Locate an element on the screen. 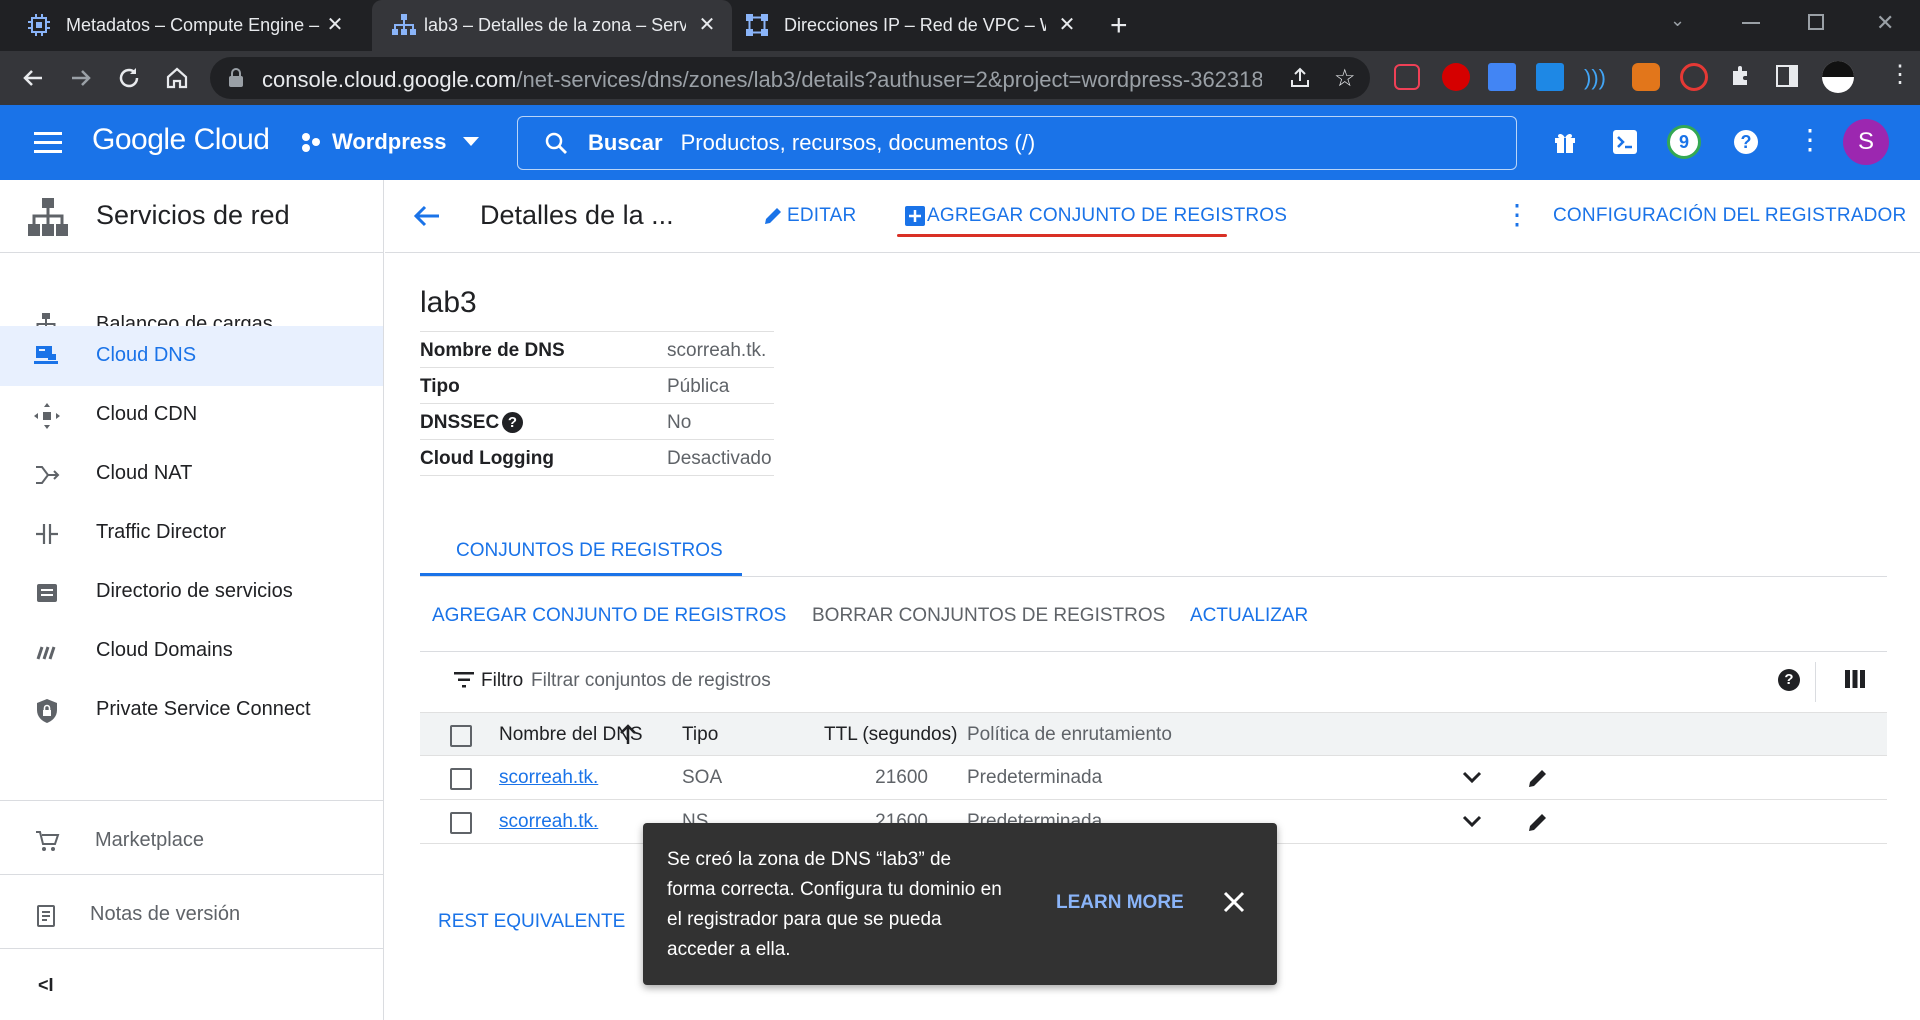 This screenshot has height=1020, width=1920. table-row: scorreah.tk. SOA 21600 Predeterminada is located at coordinates (1153, 778).